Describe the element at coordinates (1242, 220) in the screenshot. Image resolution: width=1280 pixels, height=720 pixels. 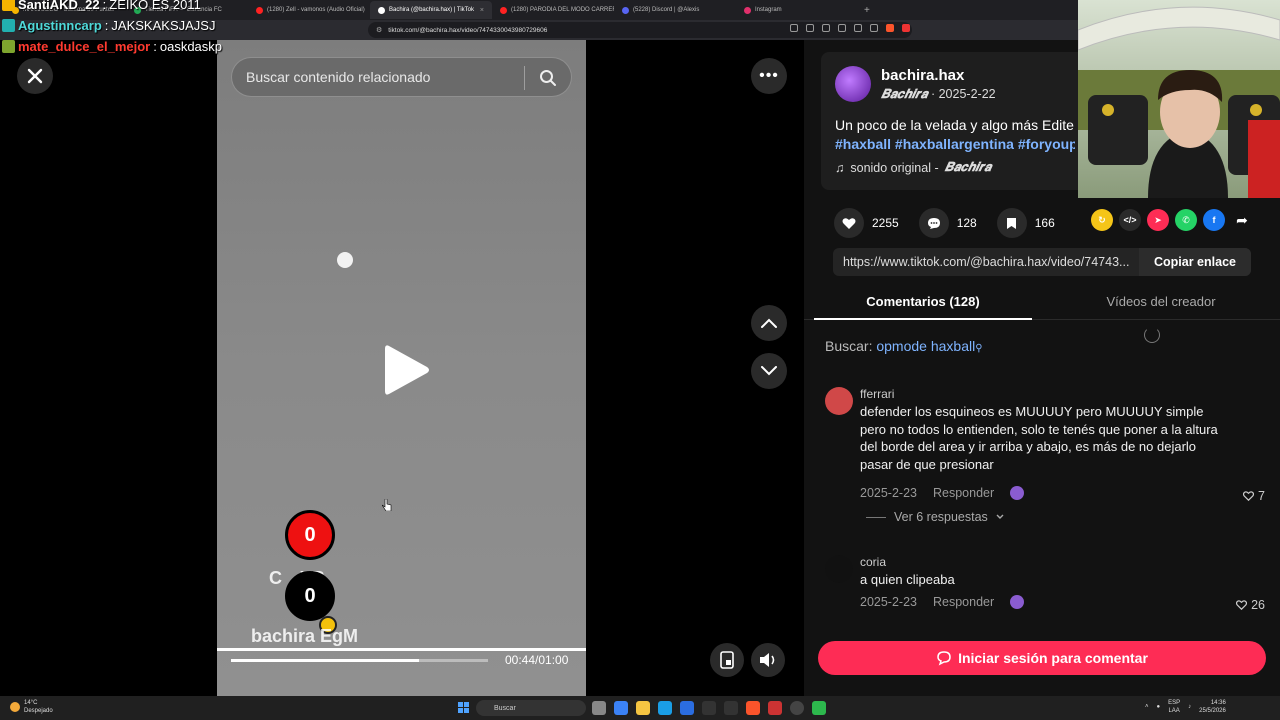
I see `more-share-icon: ➦` at that location.